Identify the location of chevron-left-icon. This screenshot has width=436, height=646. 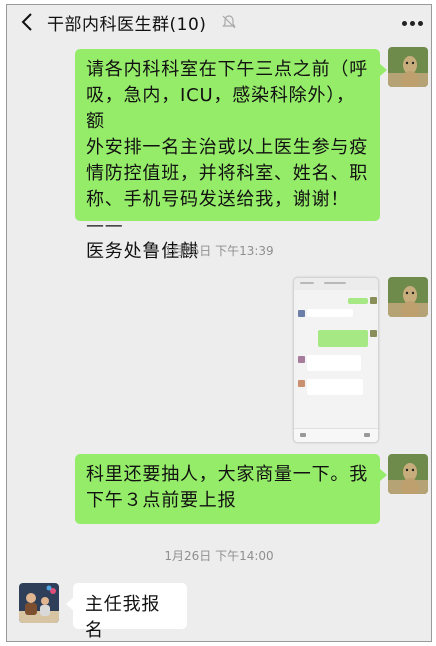
(27, 22).